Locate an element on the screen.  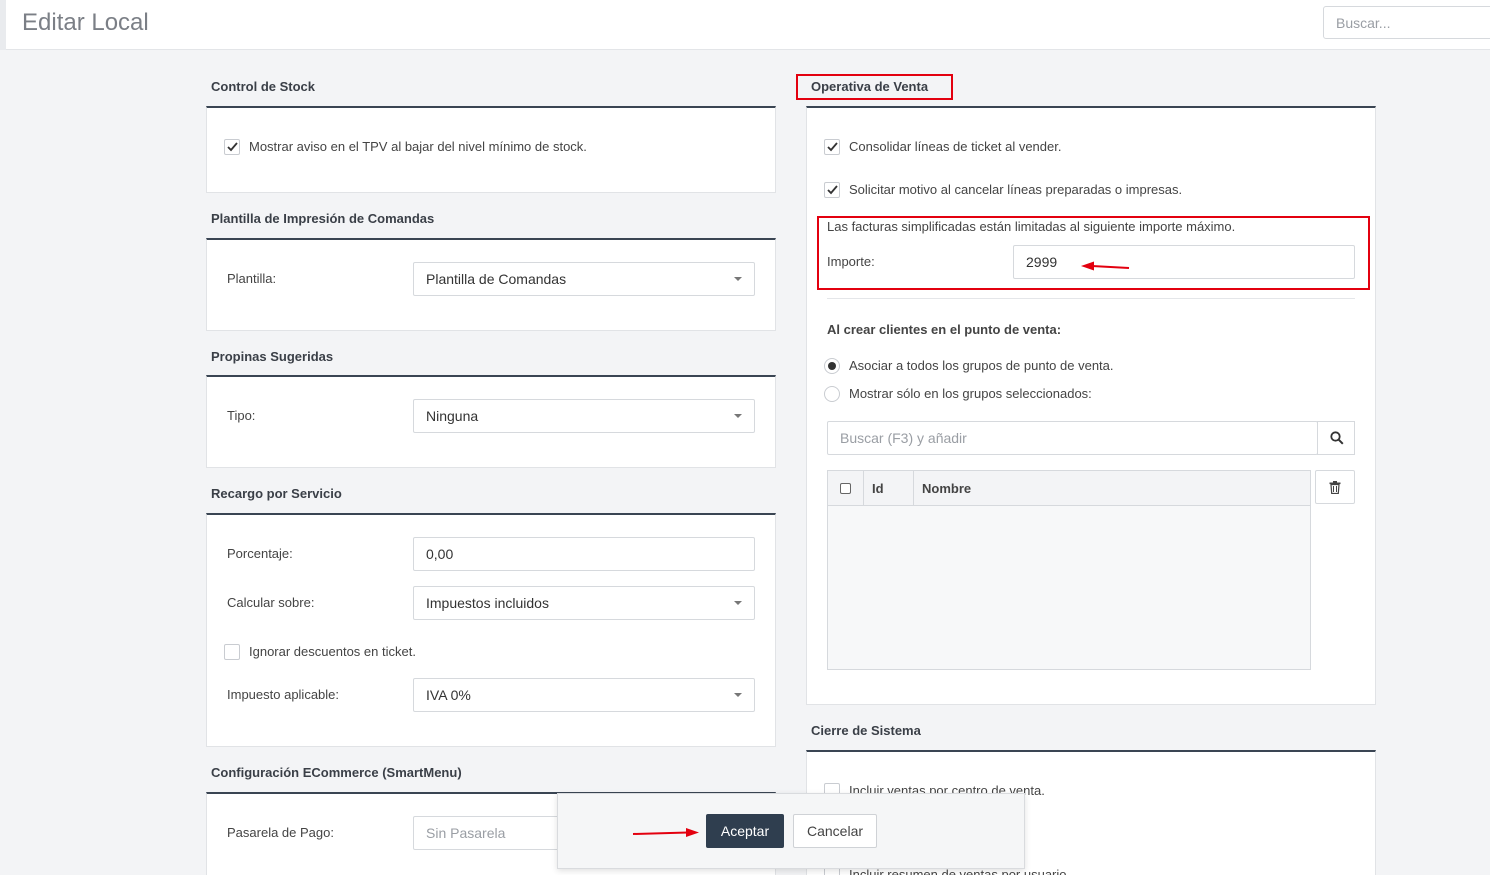
accept-button: Aceptar is located at coordinates (745, 831).